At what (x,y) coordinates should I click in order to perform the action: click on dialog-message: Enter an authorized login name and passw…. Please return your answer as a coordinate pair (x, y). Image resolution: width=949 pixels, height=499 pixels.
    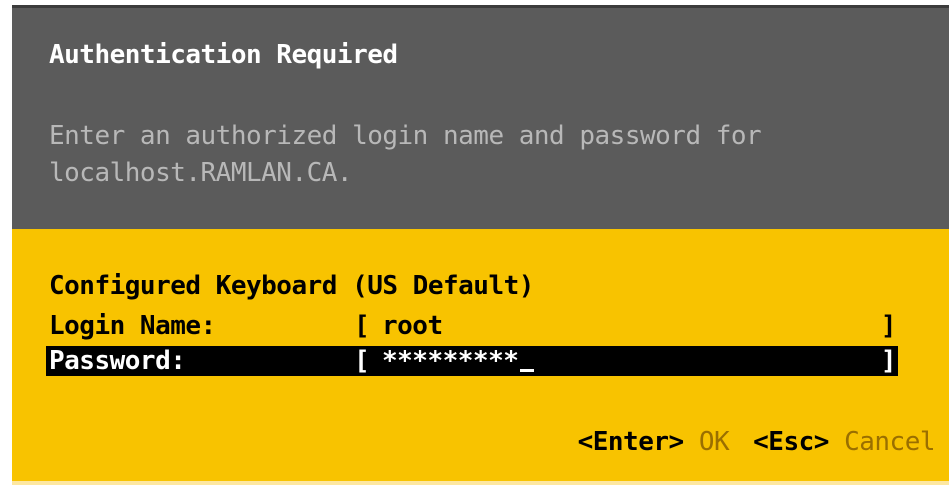
    Looking at the image, I should click on (405, 155).